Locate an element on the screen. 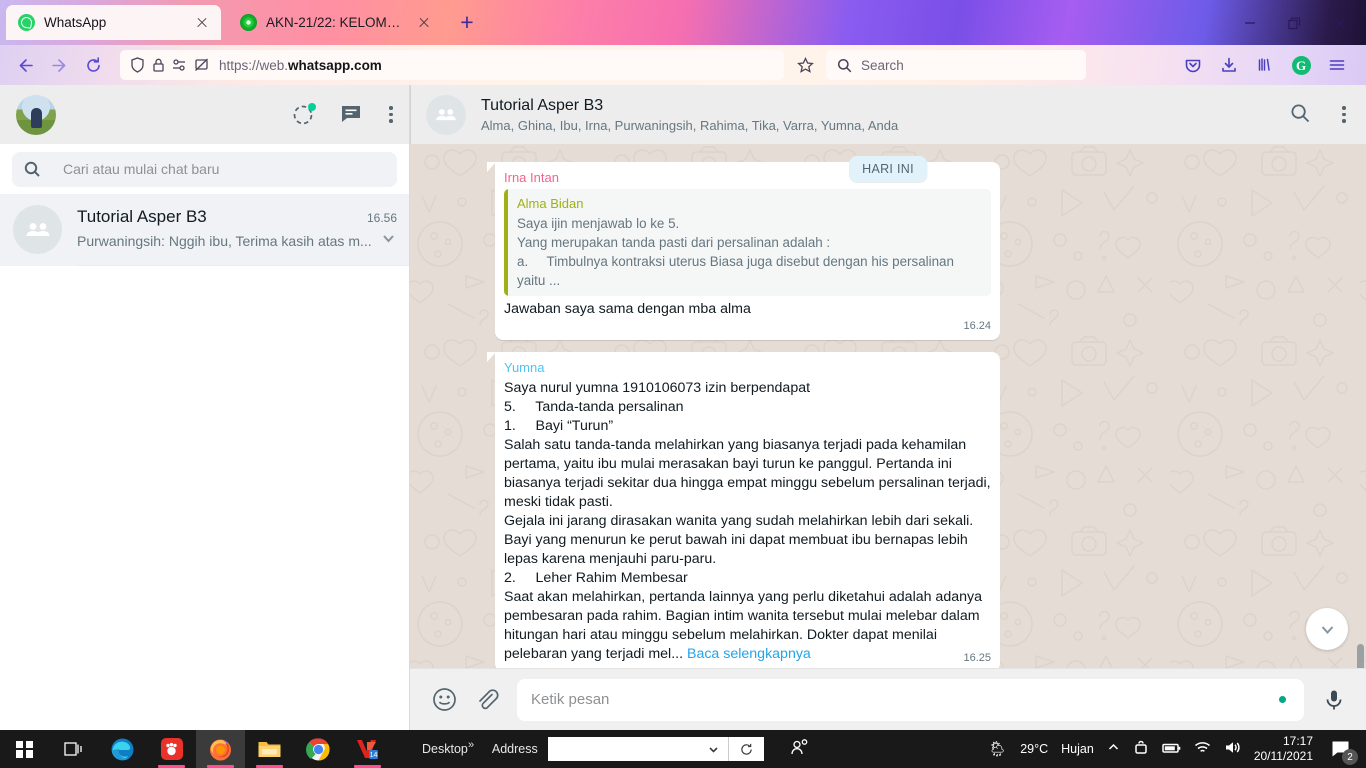 This screenshot has width=1366, height=768. grammarly-icon: G is located at coordinates (1301, 65).